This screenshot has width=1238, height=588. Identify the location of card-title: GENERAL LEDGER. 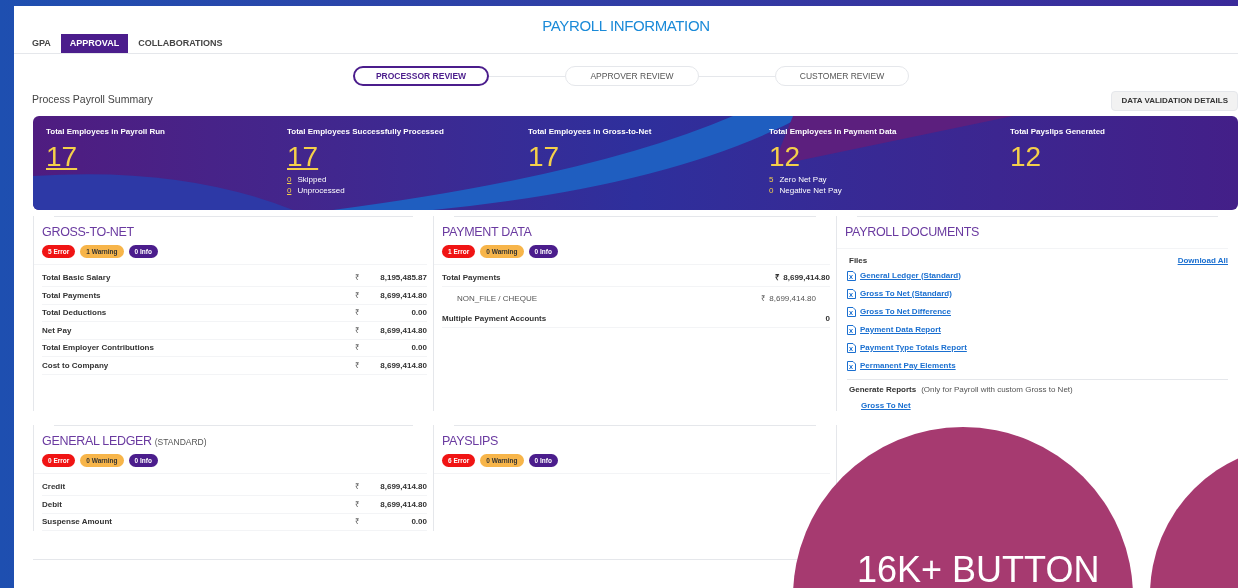
(97, 441).